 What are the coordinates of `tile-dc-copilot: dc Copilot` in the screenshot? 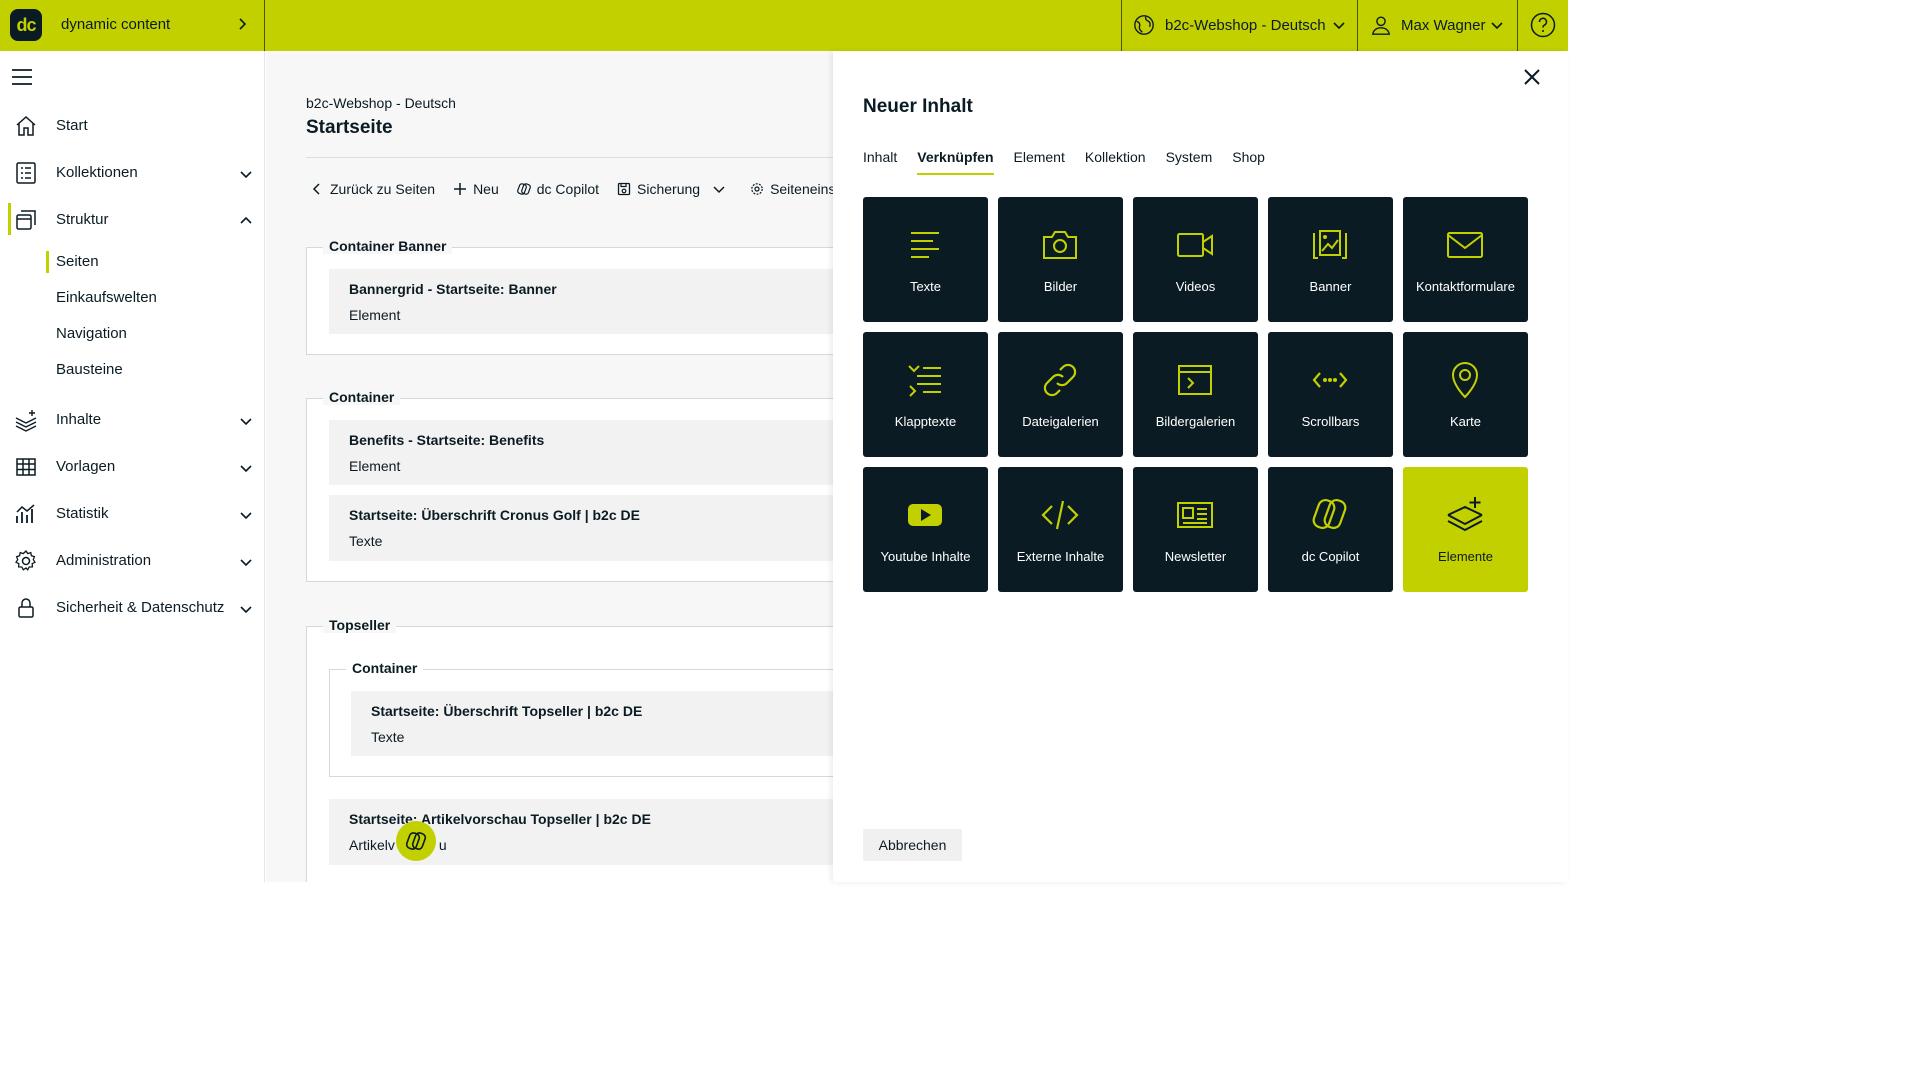 It's located at (1330, 529).